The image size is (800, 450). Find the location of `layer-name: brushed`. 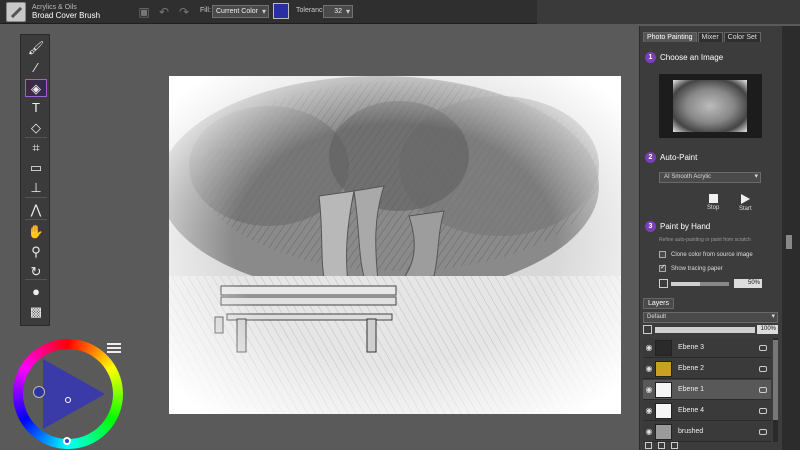

layer-name: brushed is located at coordinates (691, 431).